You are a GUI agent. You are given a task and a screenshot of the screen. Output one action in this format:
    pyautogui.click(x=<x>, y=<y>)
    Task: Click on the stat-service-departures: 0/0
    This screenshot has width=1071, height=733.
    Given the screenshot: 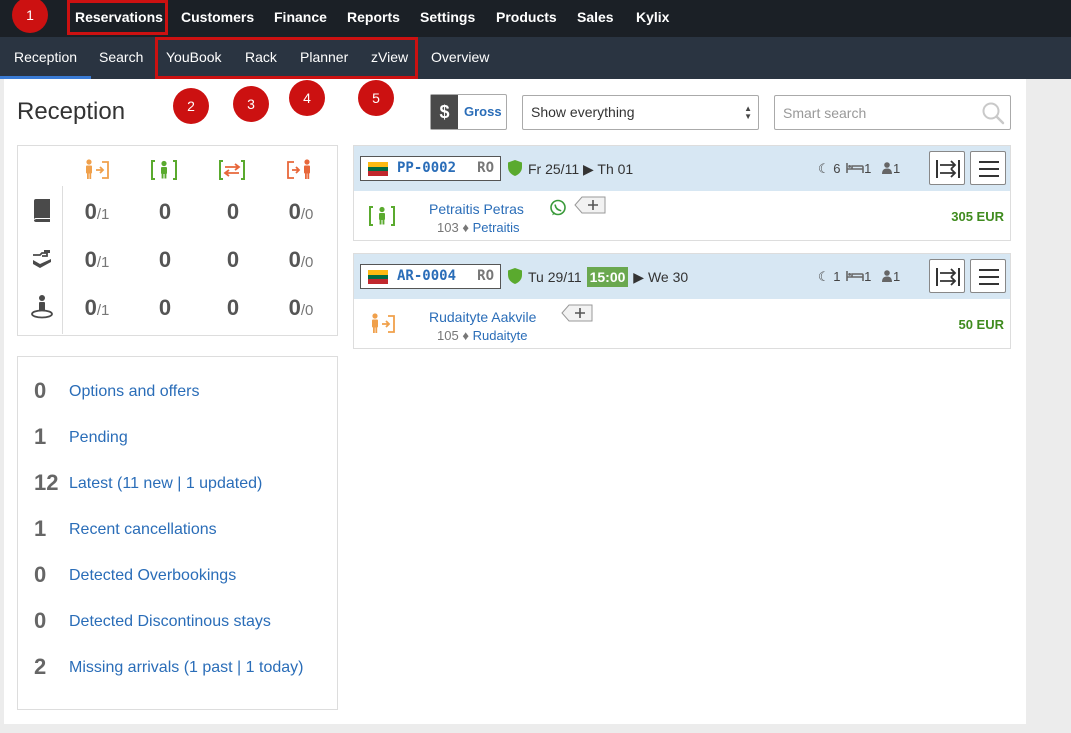 What is the action you would take?
    pyautogui.click(x=301, y=260)
    